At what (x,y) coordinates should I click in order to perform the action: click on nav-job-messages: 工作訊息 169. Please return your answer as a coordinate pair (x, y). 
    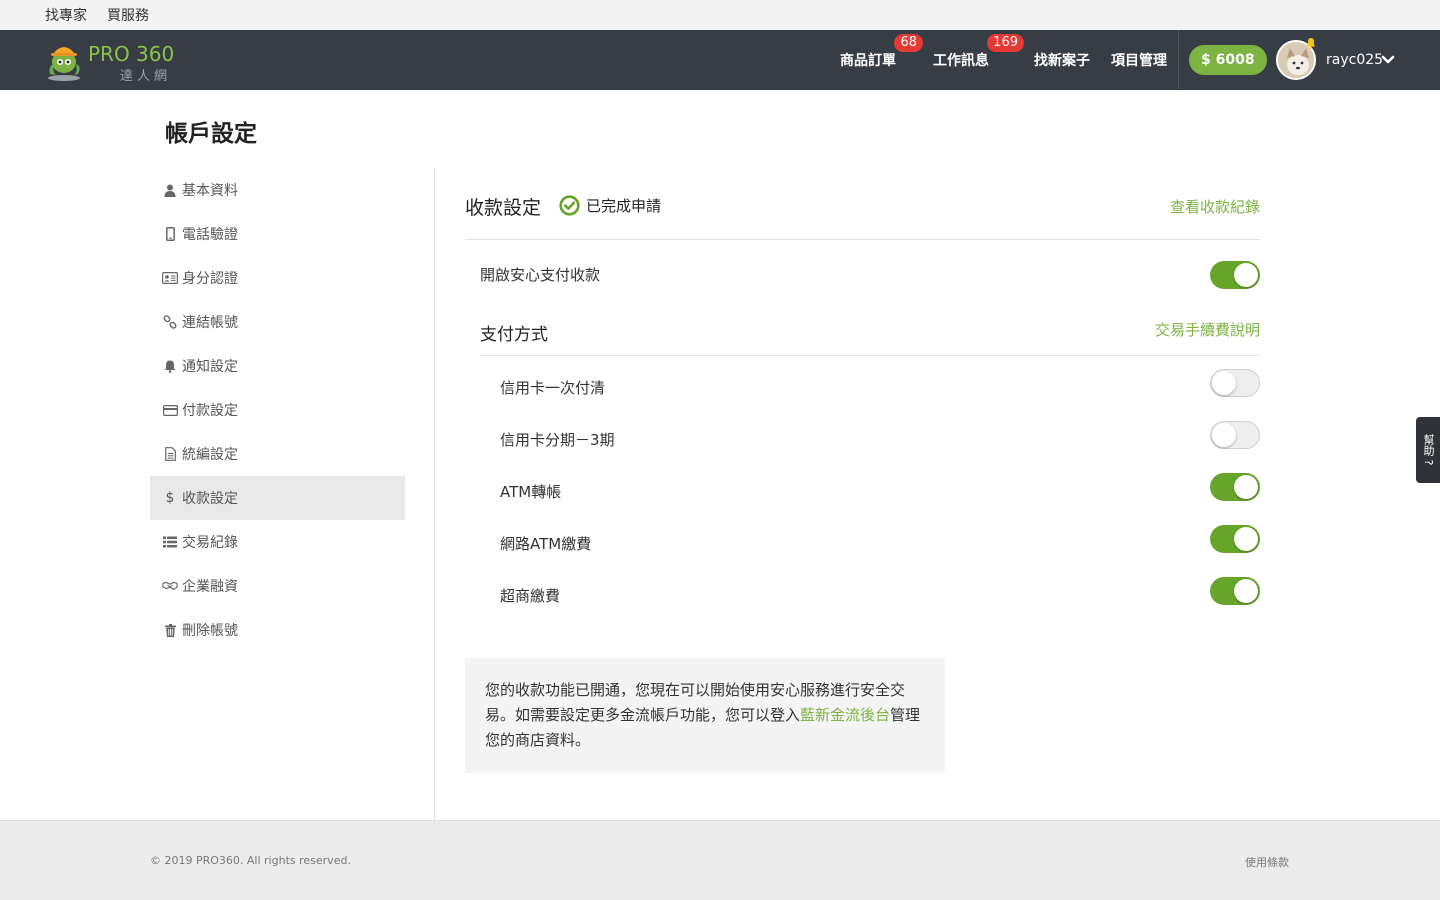
    Looking at the image, I should click on (978, 52).